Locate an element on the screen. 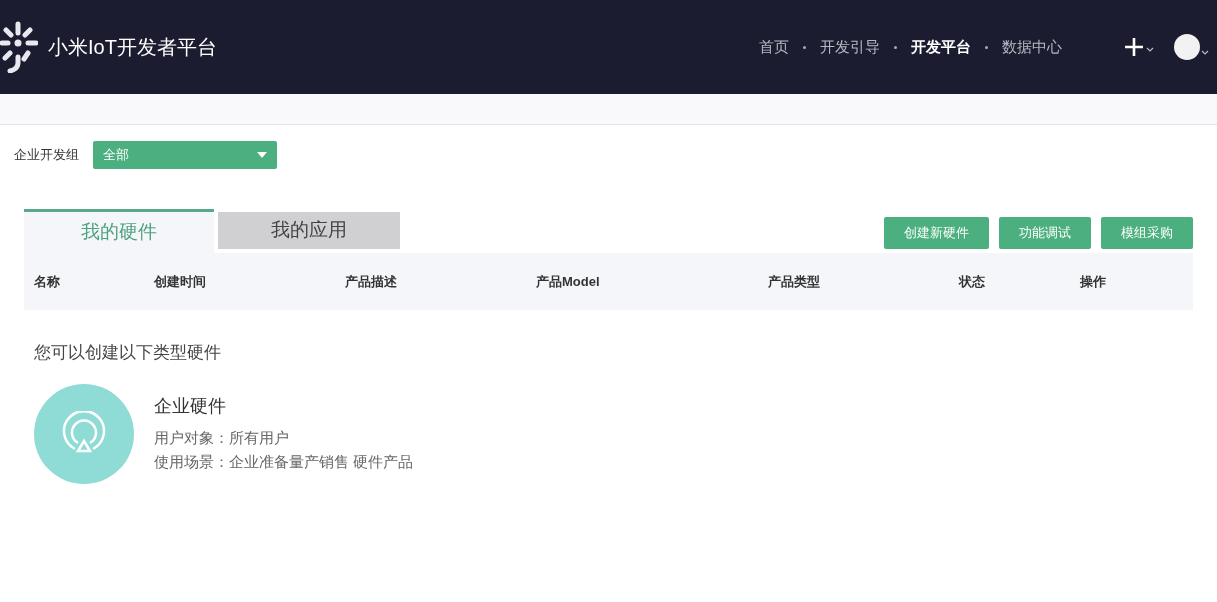 This screenshot has height=602, width=1217. logo-icon is located at coordinates (19, 47).